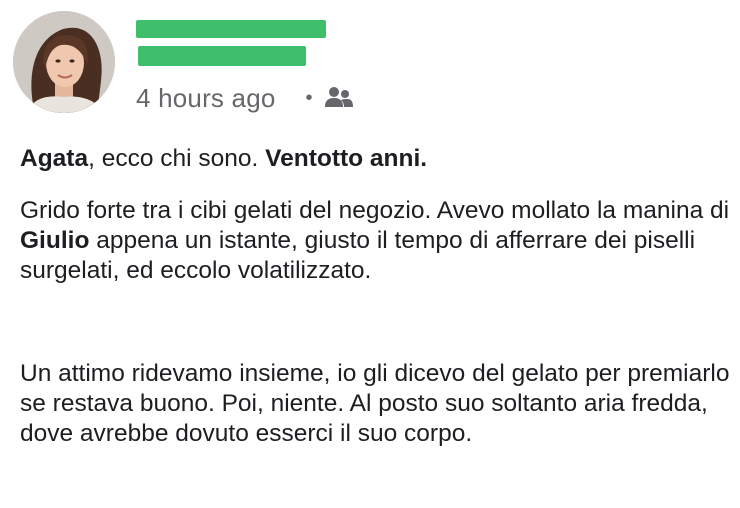 The height and width of the screenshot is (508, 740). I want to click on post-meta: 4 hours ago •, so click(245, 98).